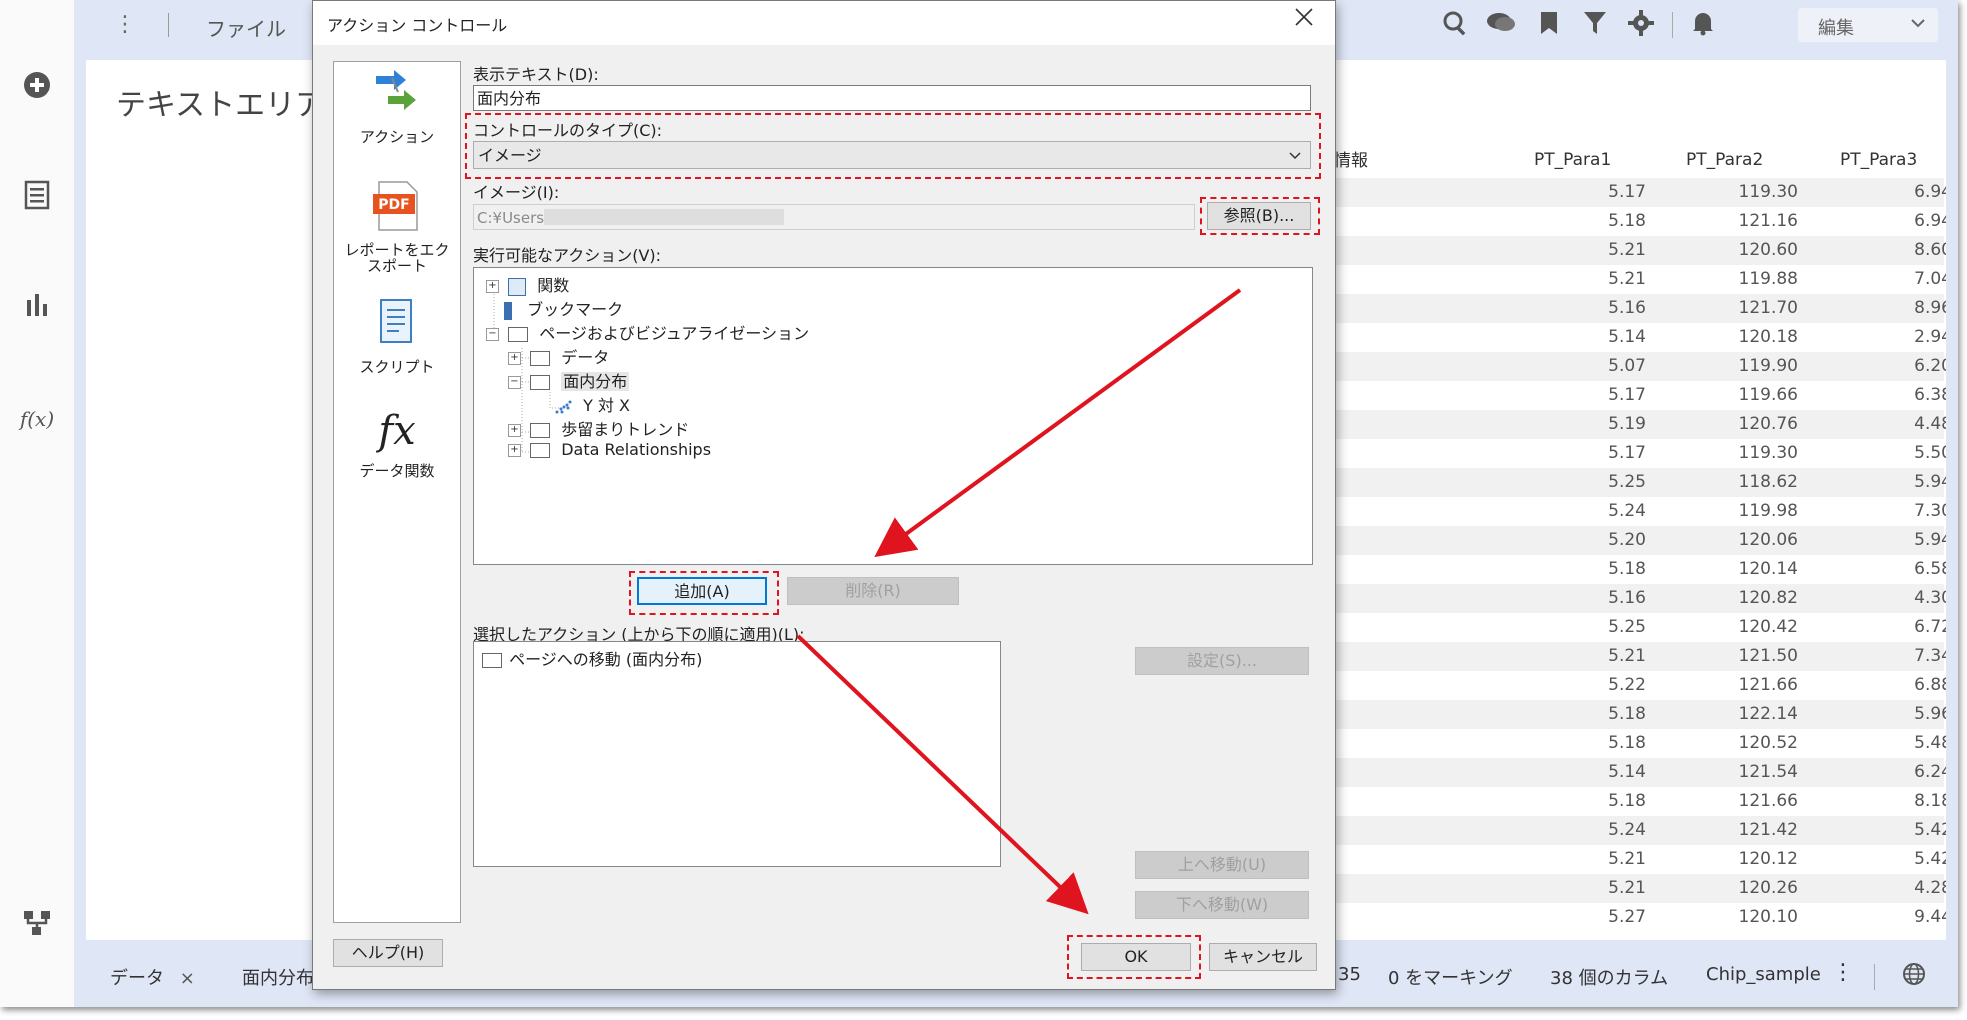 The image size is (1967, 1020). I want to click on arrow-to-add, so click(1058, 423).